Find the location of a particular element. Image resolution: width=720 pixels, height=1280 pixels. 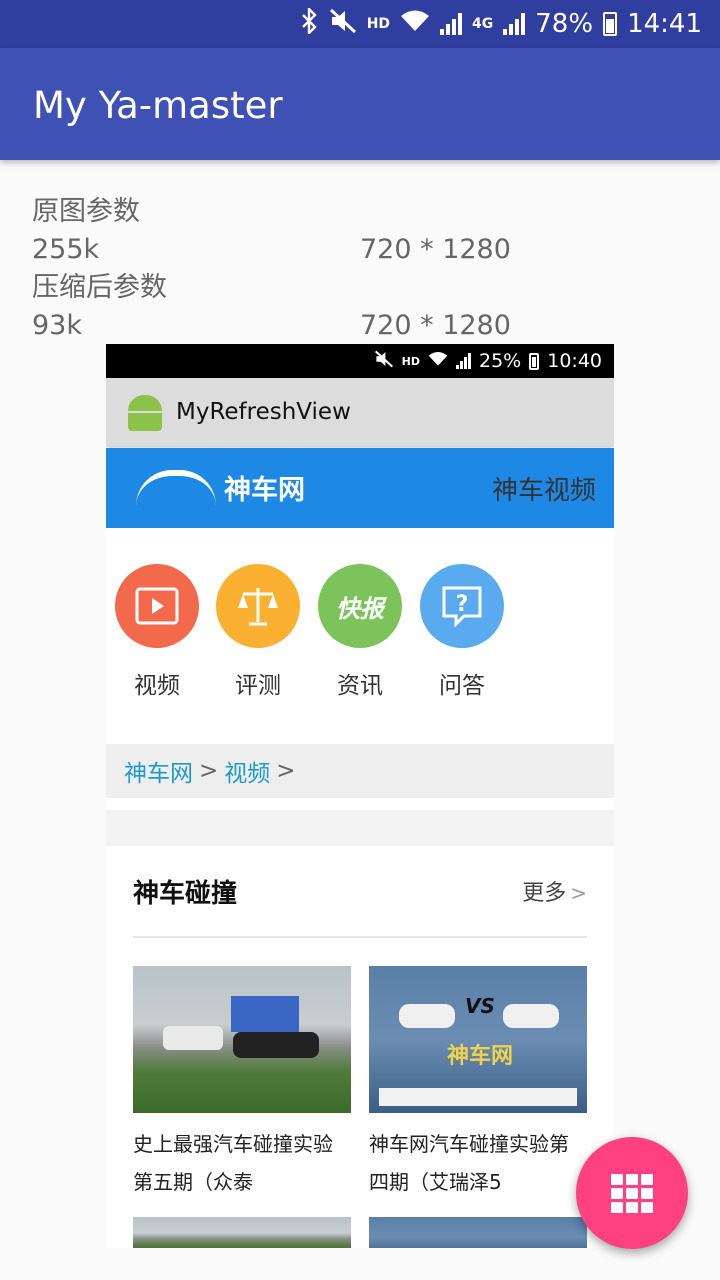

play-icon is located at coordinates (157, 606).